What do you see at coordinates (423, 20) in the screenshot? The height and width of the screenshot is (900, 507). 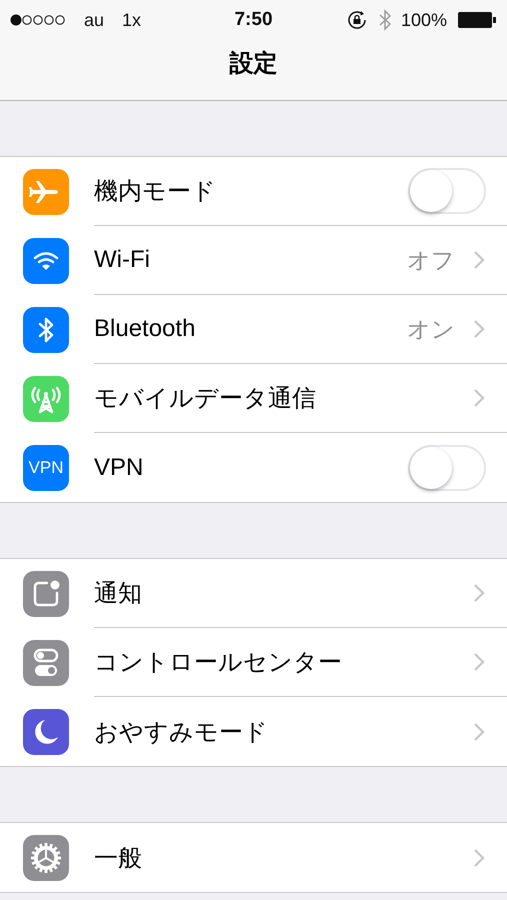 I see `battery-percentage: 100%` at bounding box center [423, 20].